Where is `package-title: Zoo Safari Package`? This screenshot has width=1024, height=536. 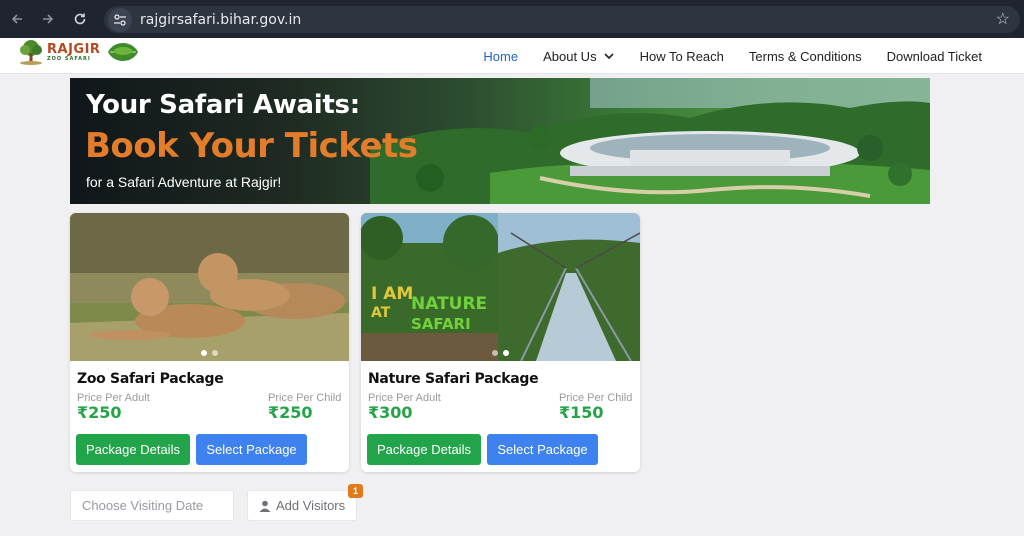
package-title: Zoo Safari Package is located at coordinates (150, 379).